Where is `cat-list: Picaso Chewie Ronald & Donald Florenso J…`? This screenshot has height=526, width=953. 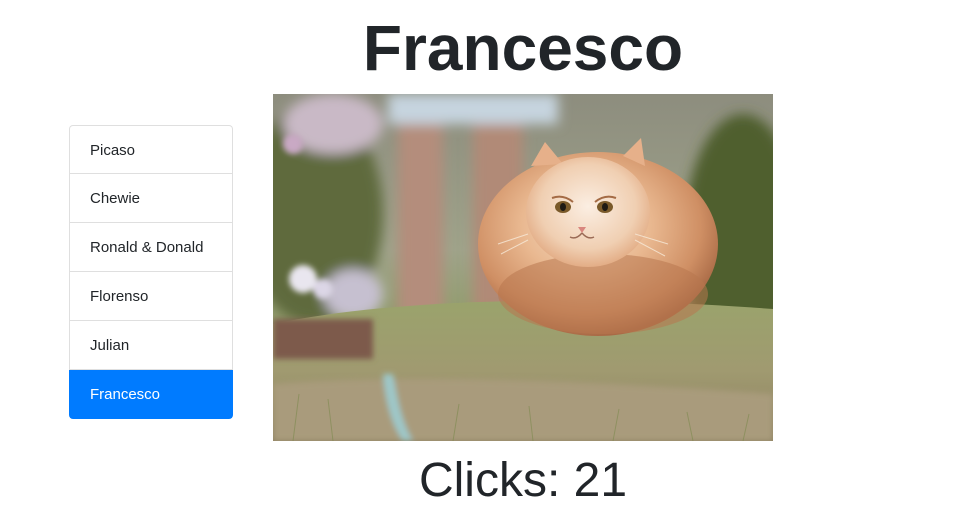 cat-list: Picaso Chewie Ronald & Donald Florenso J… is located at coordinates (151, 272).